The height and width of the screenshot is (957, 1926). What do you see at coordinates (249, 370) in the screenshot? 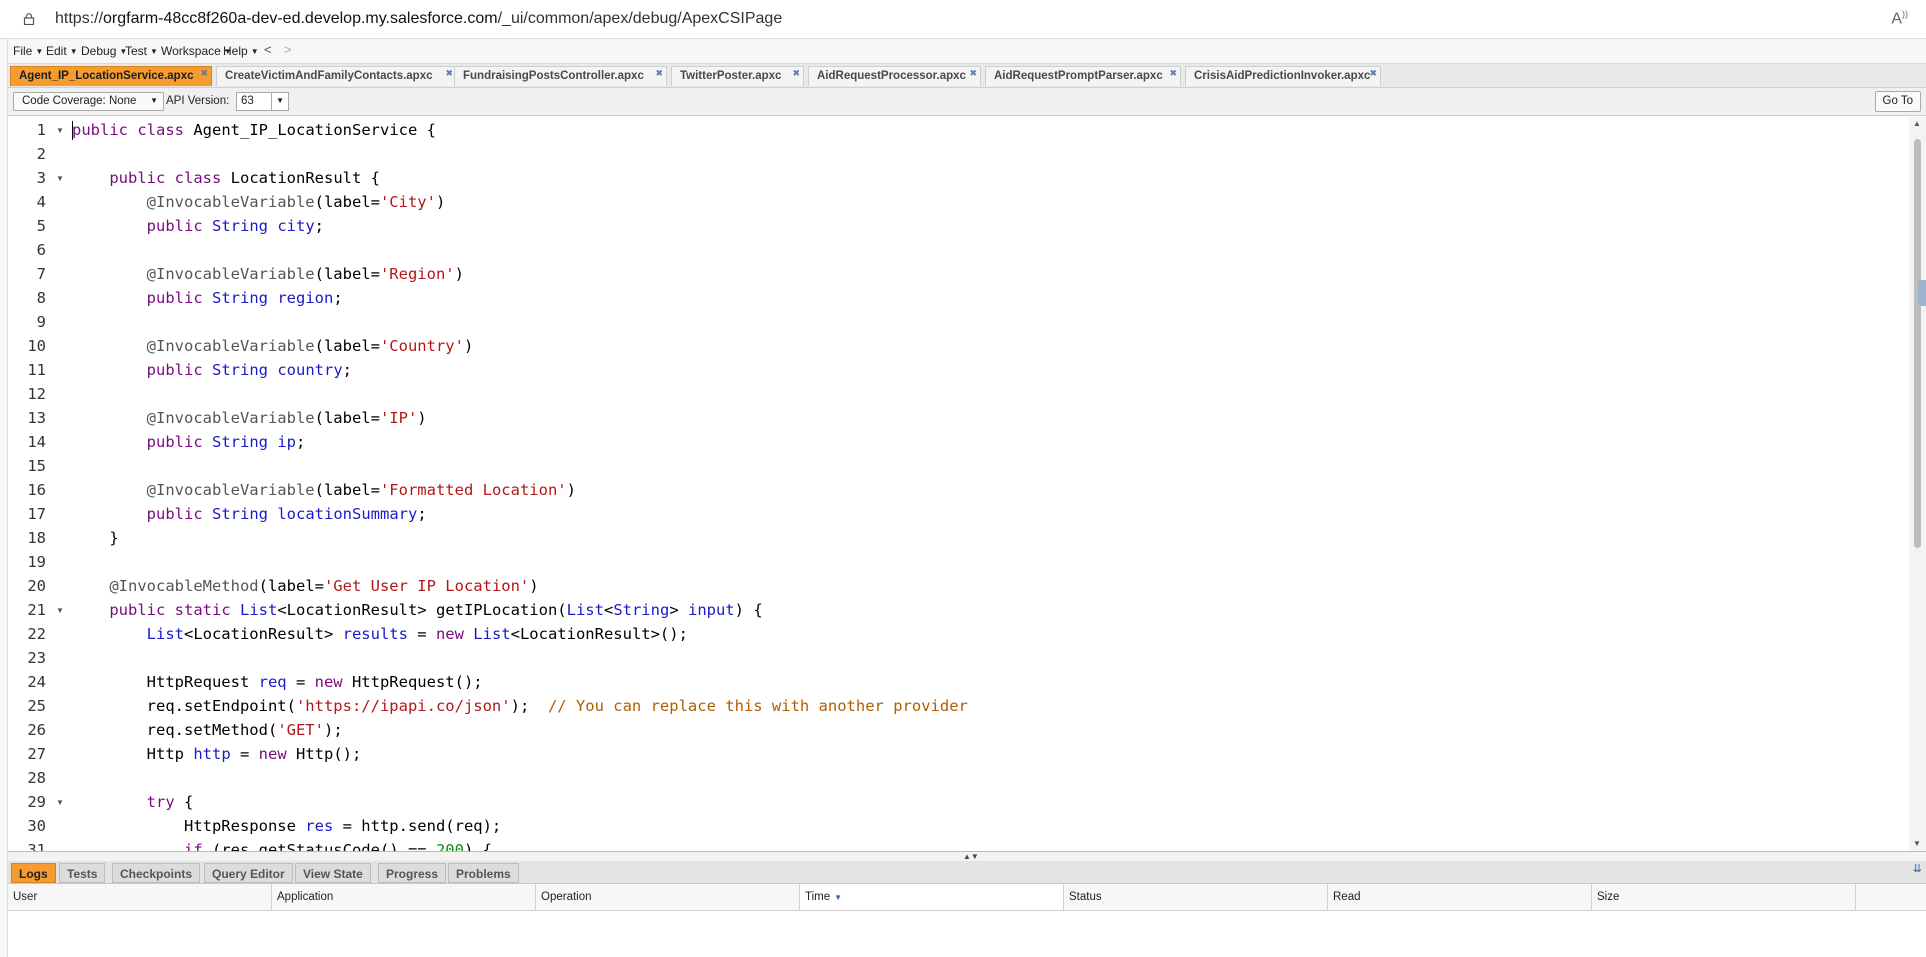
I see `code-line: public String country;` at bounding box center [249, 370].